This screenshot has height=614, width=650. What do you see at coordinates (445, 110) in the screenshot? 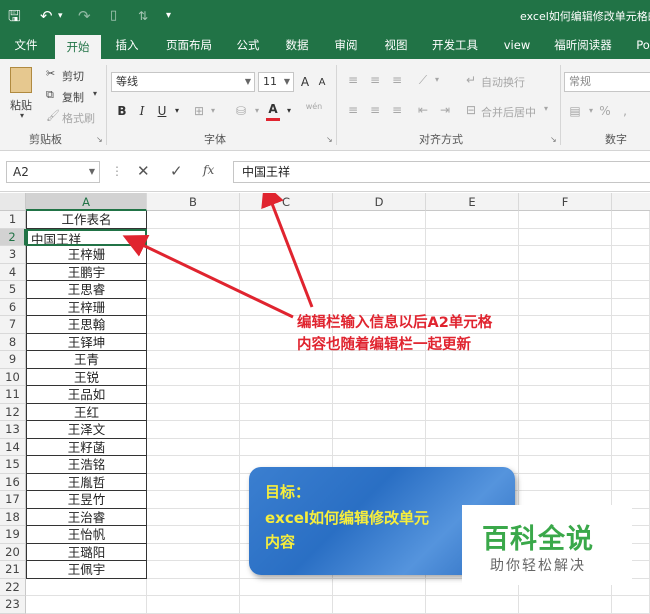
I see `increase-indent-icon: ⇥` at bounding box center [445, 110].